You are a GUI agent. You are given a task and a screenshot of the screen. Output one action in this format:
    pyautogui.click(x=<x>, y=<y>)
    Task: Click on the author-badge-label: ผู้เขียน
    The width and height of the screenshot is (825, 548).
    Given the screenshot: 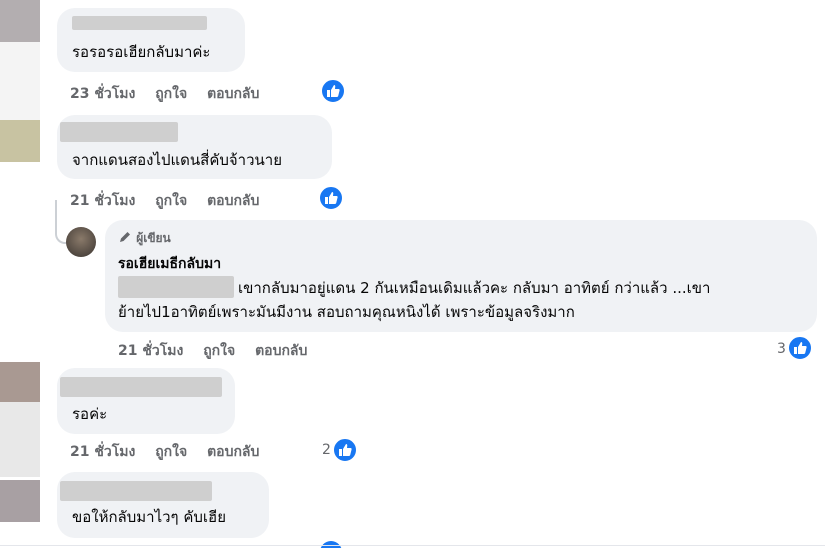 What is the action you would take?
    pyautogui.click(x=153, y=238)
    